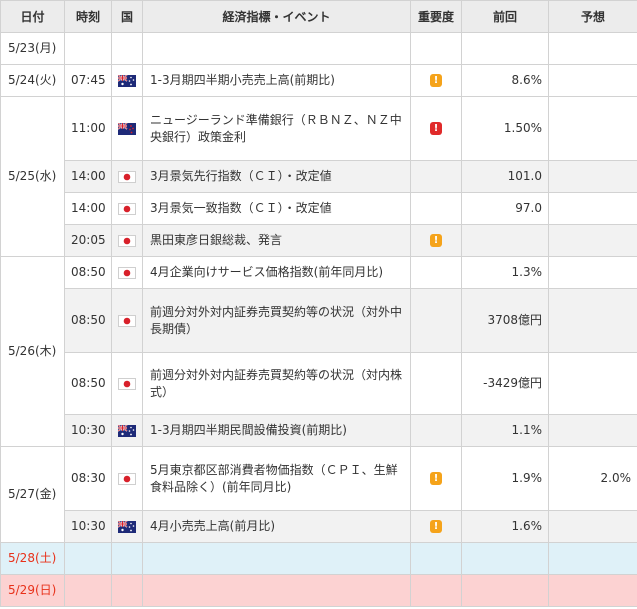 The image size is (637, 609). What do you see at coordinates (592, 478) in the screenshot?
I see `event-forecast: 2.0%` at bounding box center [592, 478].